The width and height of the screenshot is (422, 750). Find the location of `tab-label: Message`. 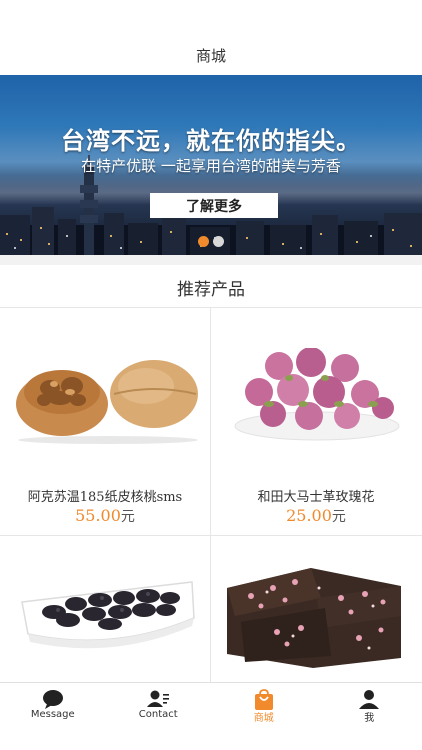

tab-label: Message is located at coordinates (52, 714).